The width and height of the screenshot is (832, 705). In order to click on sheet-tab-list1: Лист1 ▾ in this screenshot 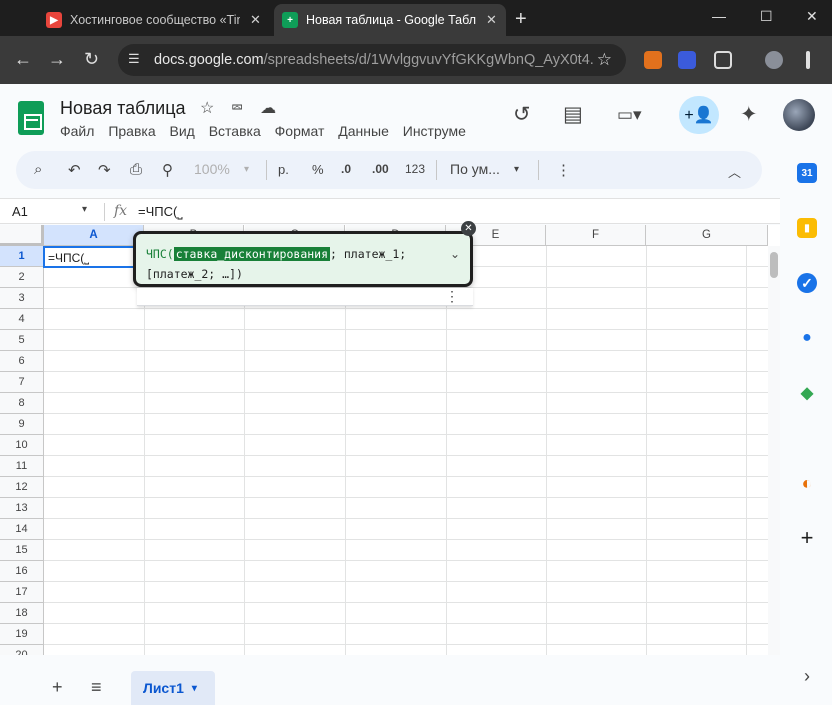, I will do `click(173, 688)`.